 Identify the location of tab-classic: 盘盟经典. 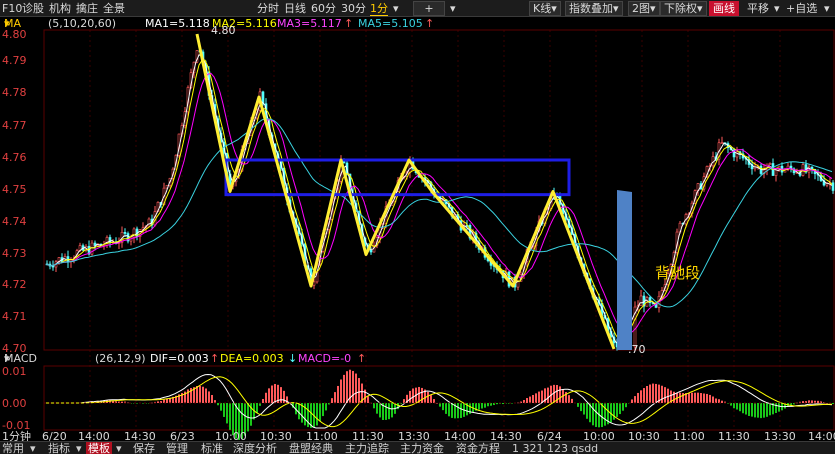
(311, 448).